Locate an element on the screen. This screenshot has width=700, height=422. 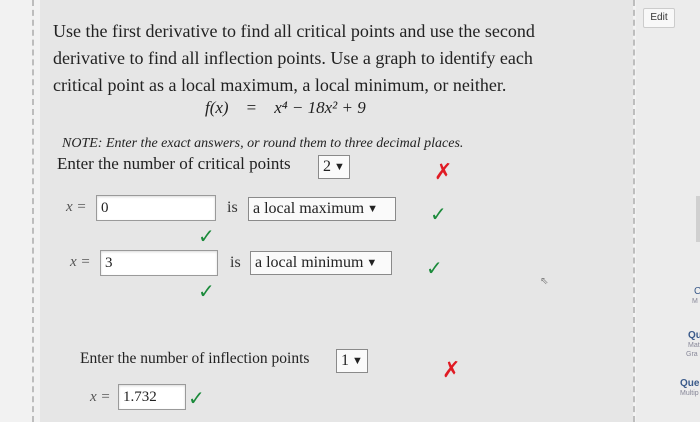
inflection-count-value: 1 is located at coordinates (345, 360).